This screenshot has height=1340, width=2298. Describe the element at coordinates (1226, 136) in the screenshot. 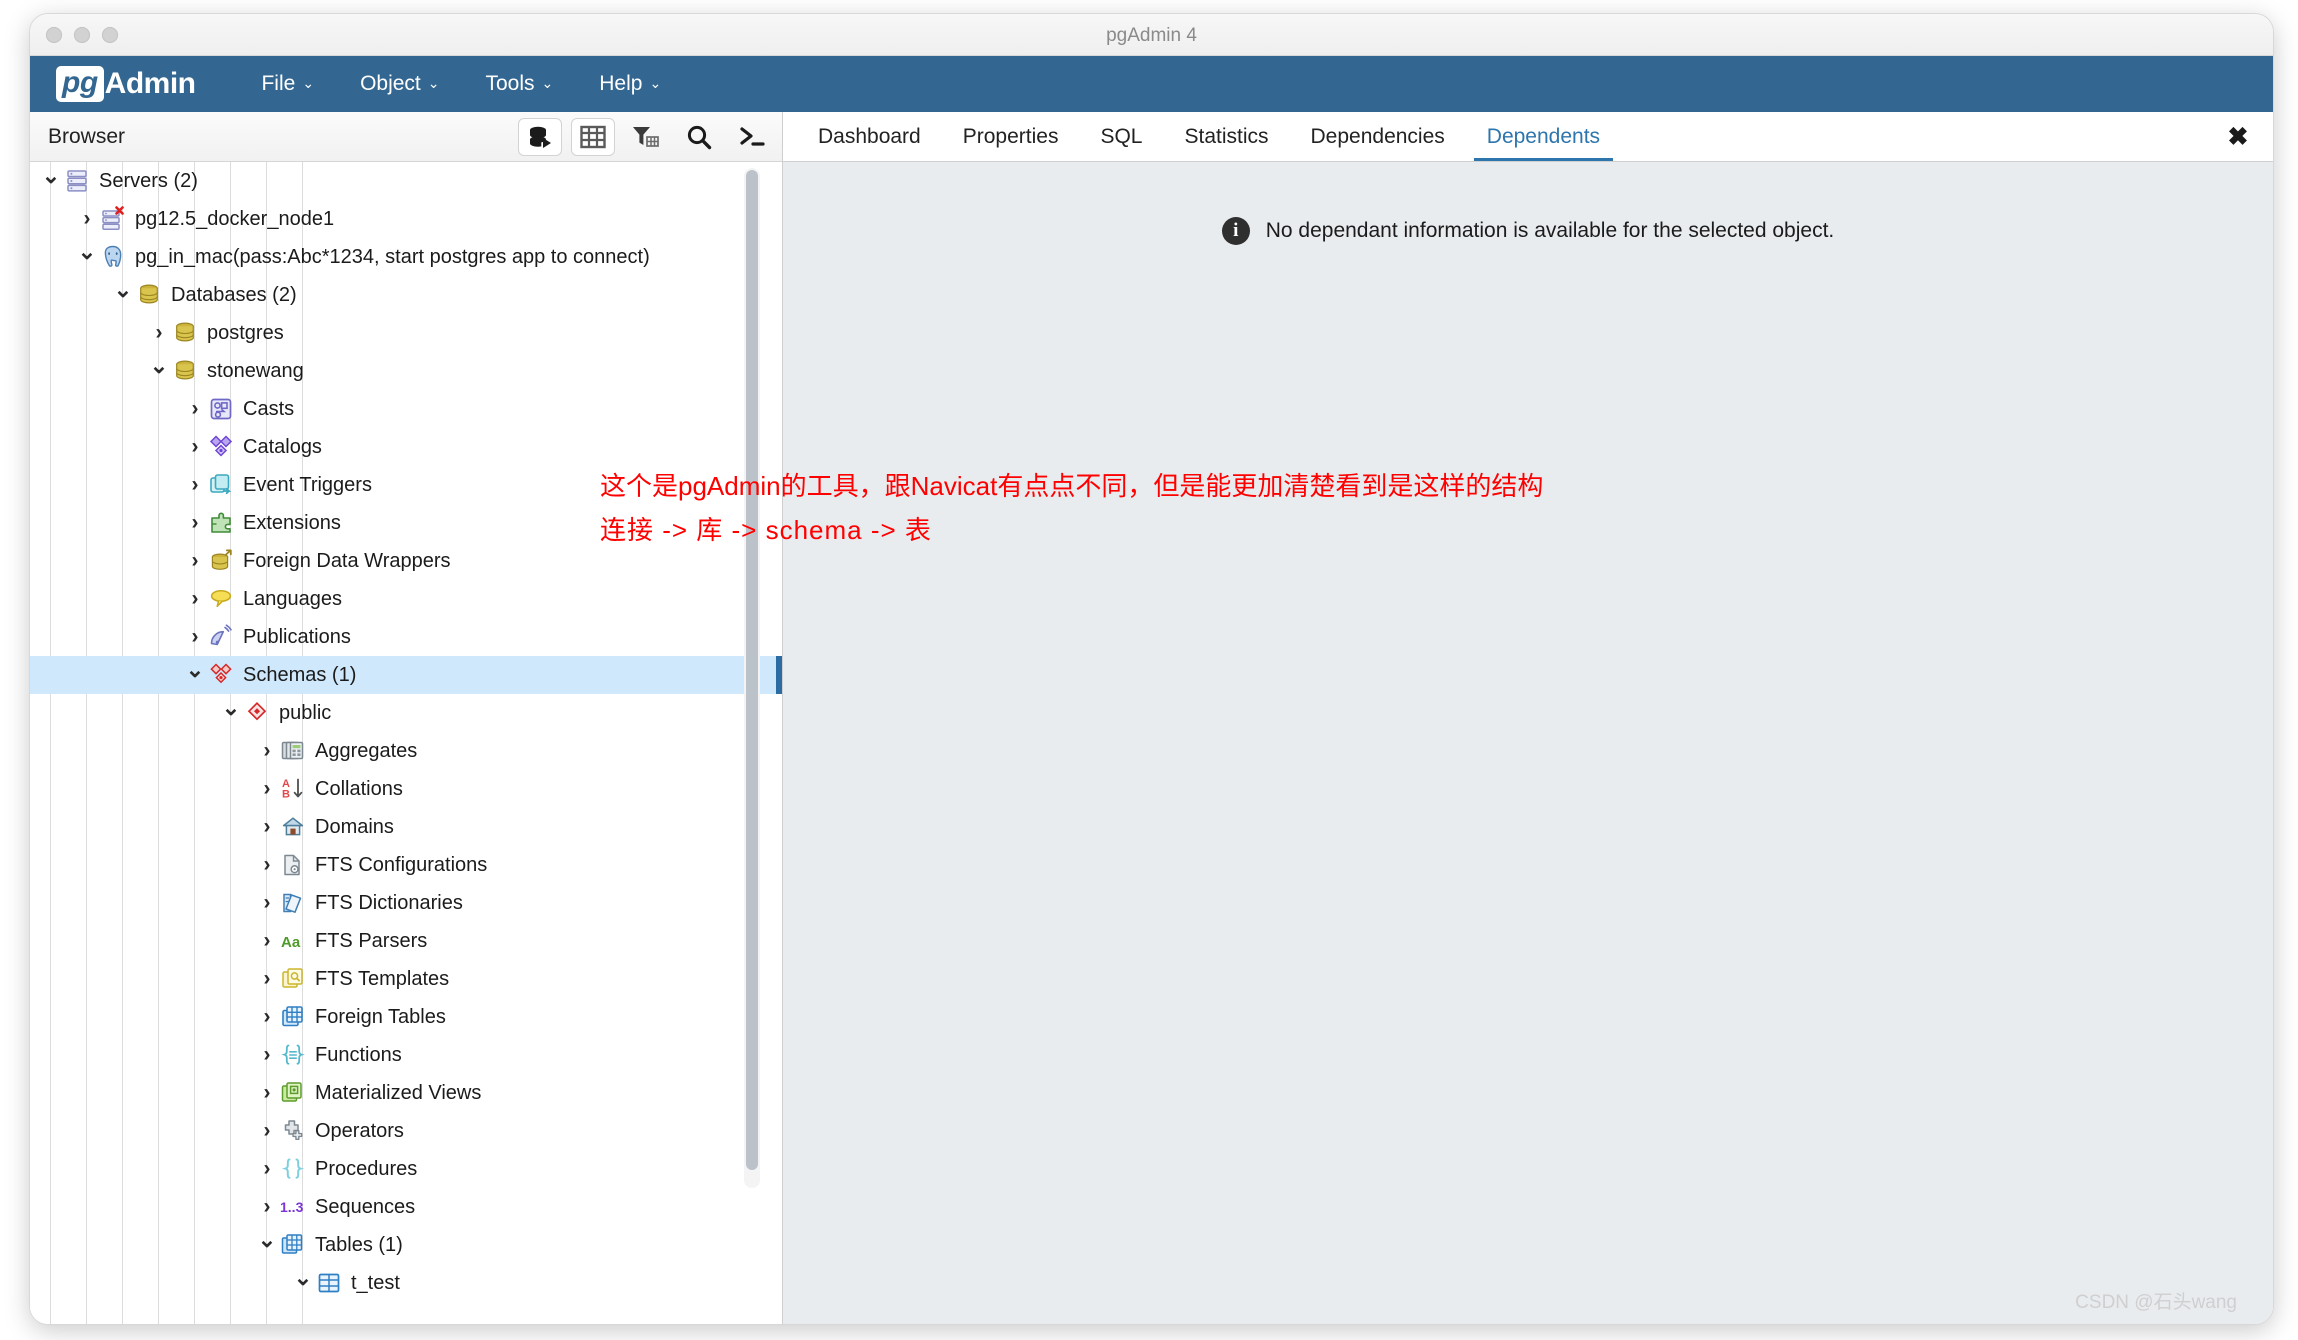

I see `tab-statistics: Statistics` at that location.